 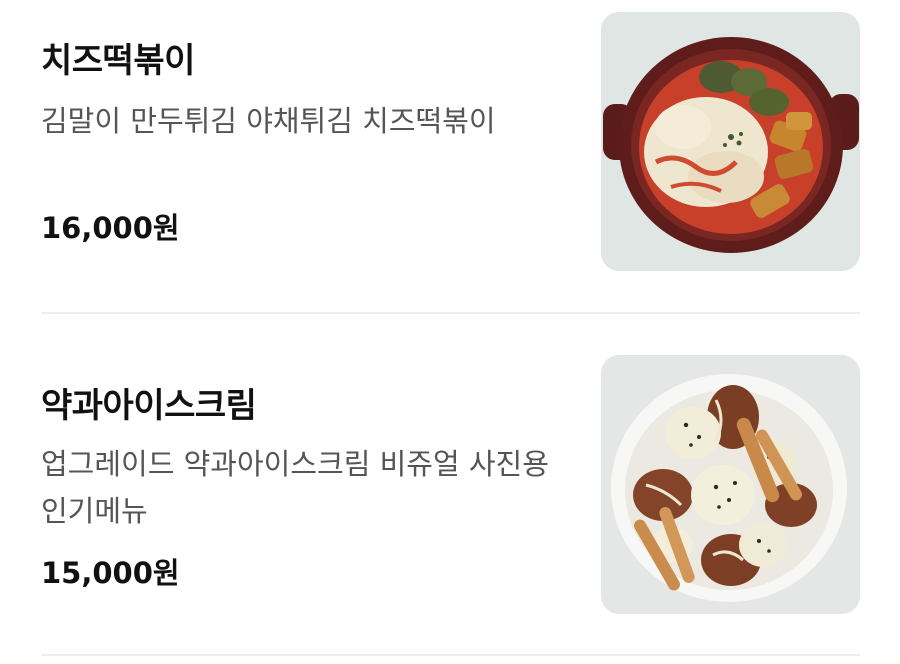 I want to click on tteokbokki-photo, so click(x=730, y=141).